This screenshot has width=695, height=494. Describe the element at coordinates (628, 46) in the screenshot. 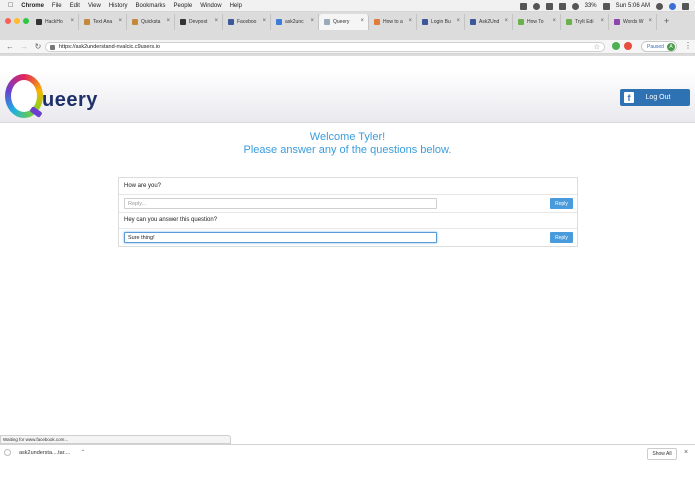

I see `adblock-extension-icon` at that location.